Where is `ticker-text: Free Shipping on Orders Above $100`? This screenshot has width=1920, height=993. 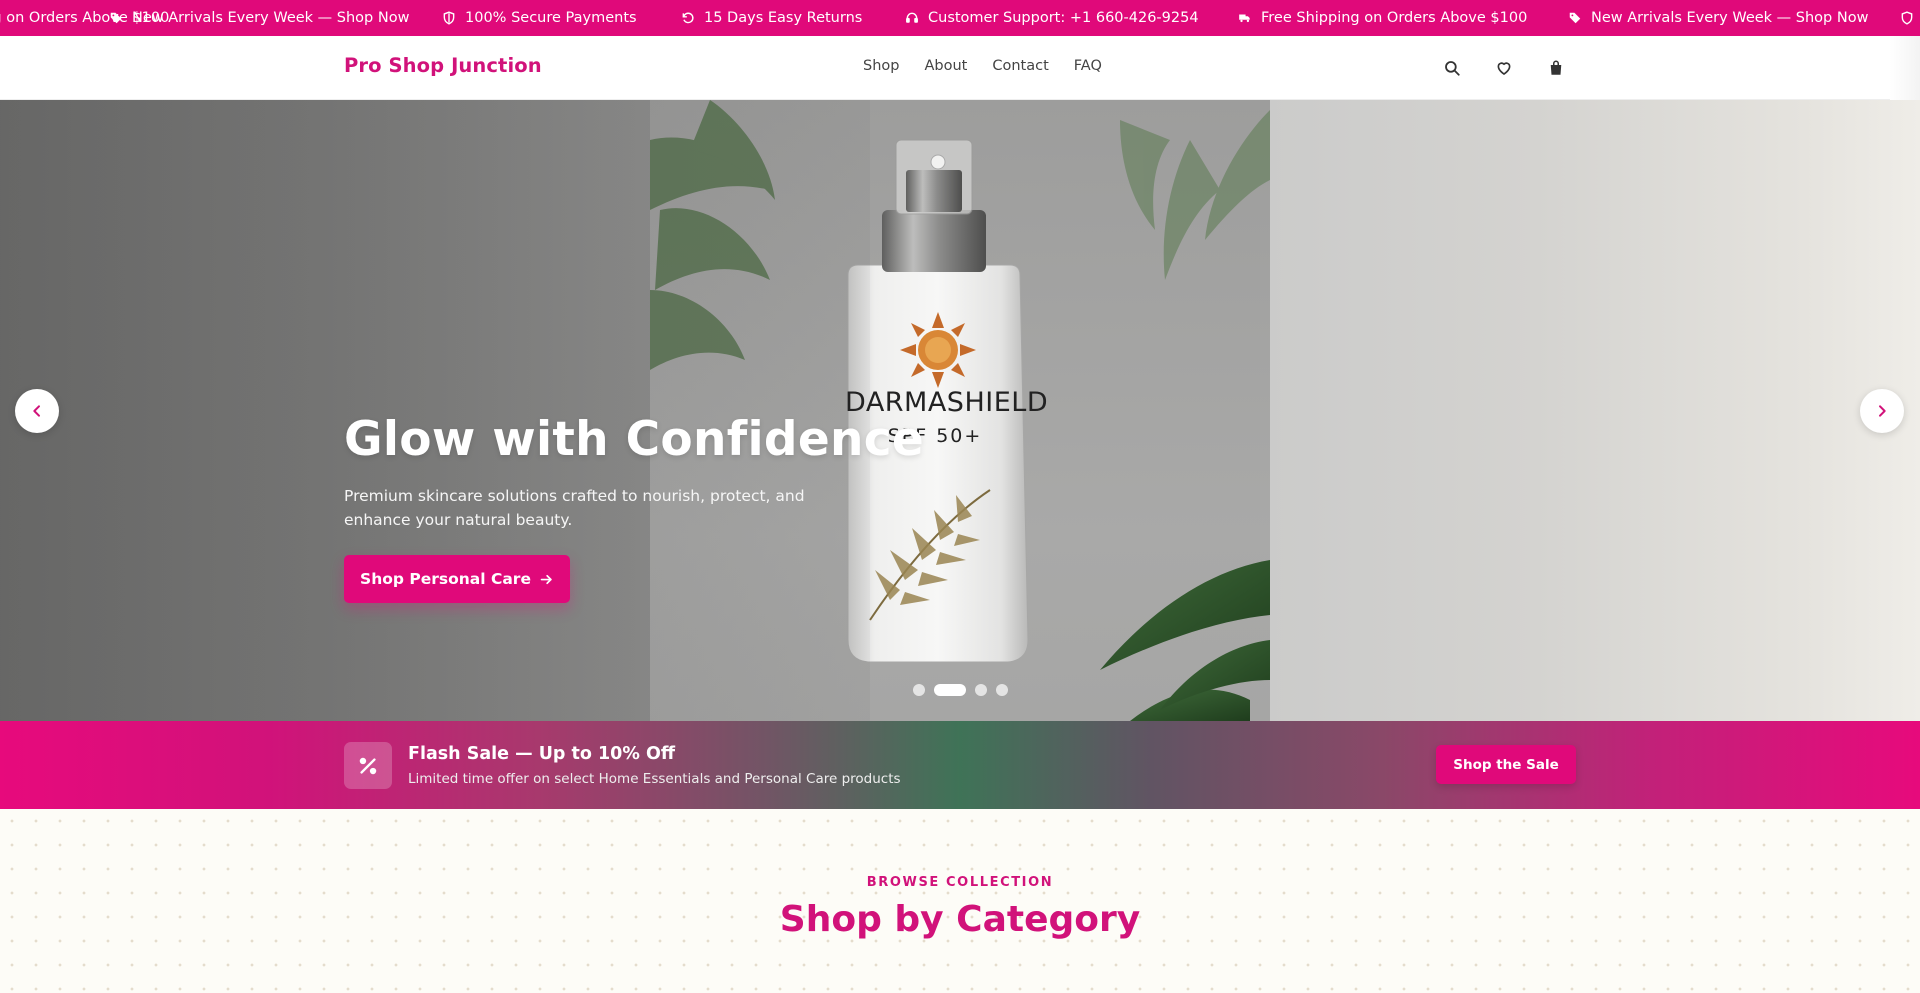
ticker-text: Free Shipping on Orders Above $100 is located at coordinates (1394, 18).